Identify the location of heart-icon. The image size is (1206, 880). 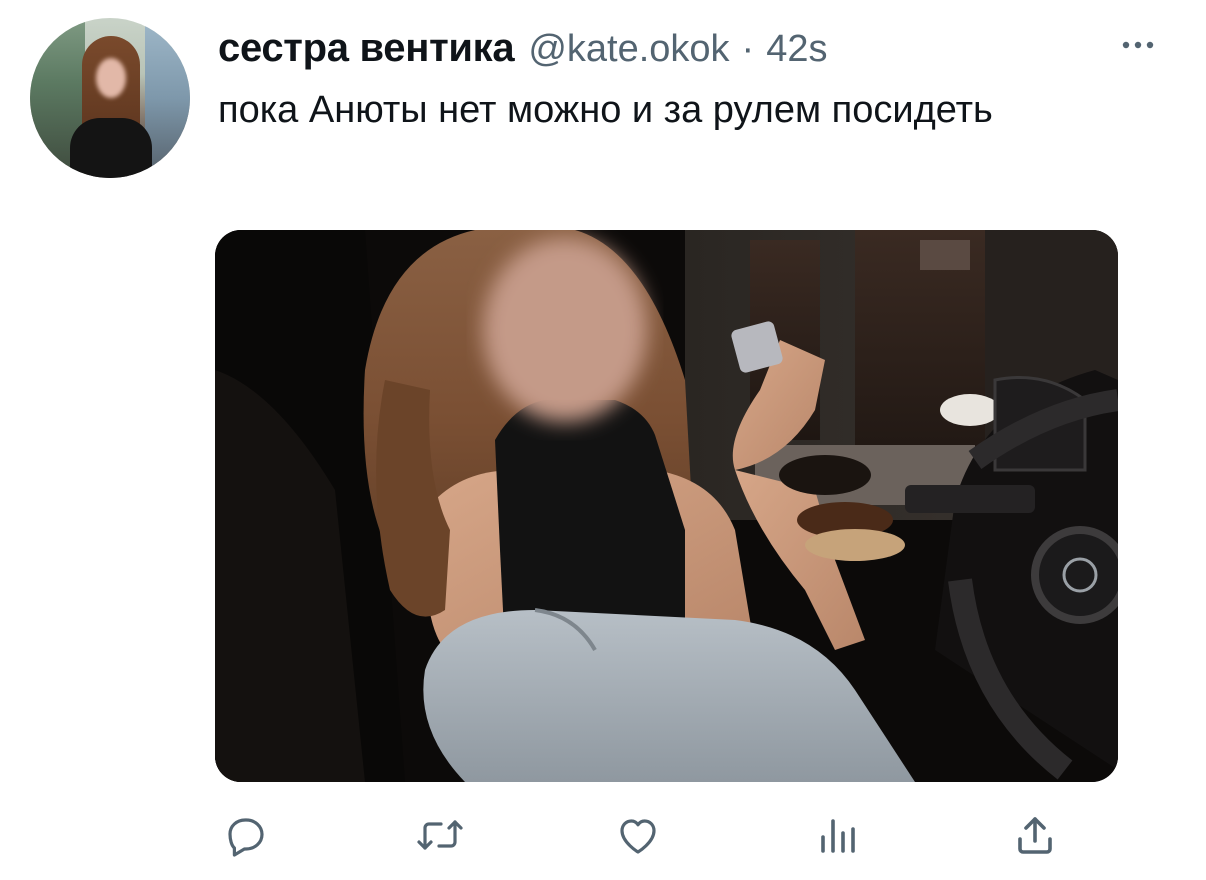
(638, 836).